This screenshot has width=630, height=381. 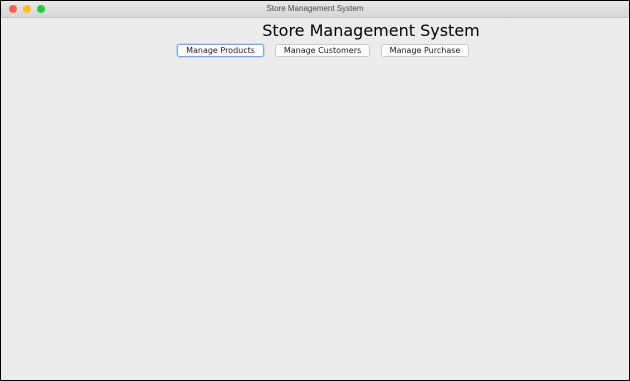 What do you see at coordinates (220, 50) in the screenshot?
I see `manage-products-button: Manage Products` at bounding box center [220, 50].